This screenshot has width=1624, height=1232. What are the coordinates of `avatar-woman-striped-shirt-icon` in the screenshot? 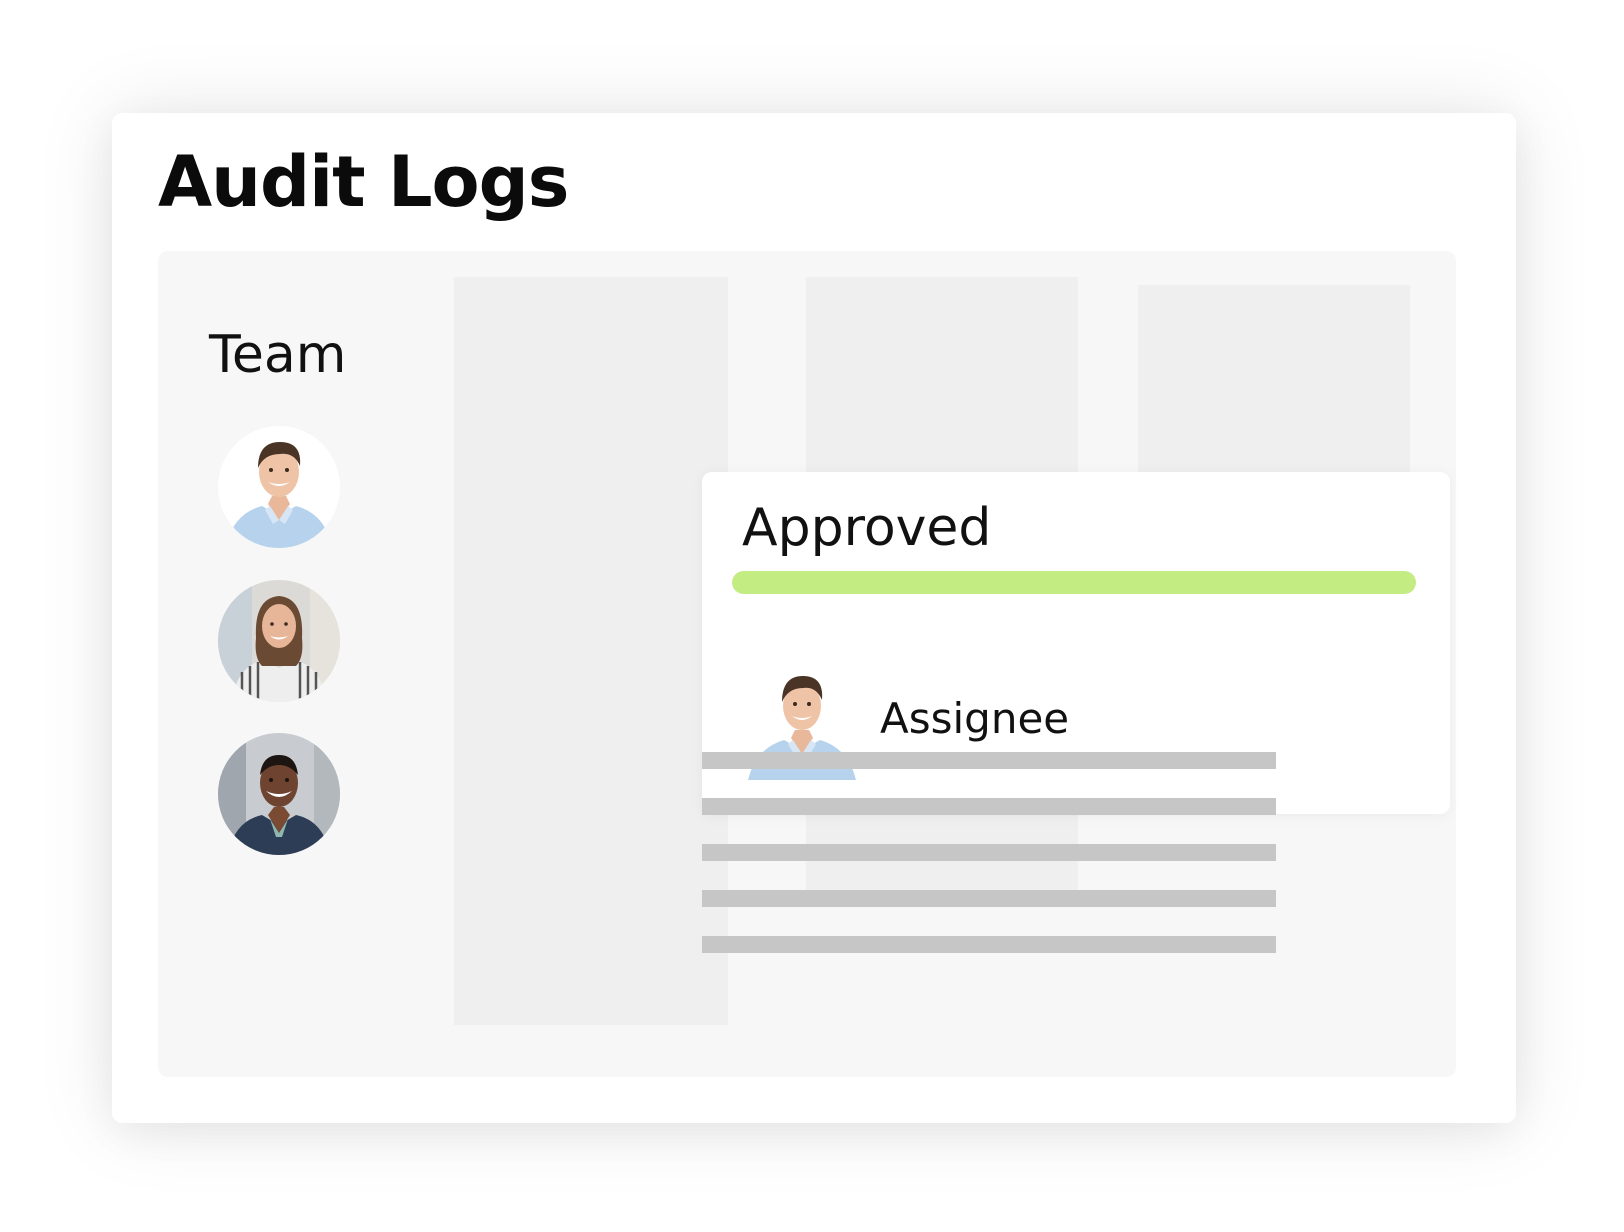 It's located at (279, 641).